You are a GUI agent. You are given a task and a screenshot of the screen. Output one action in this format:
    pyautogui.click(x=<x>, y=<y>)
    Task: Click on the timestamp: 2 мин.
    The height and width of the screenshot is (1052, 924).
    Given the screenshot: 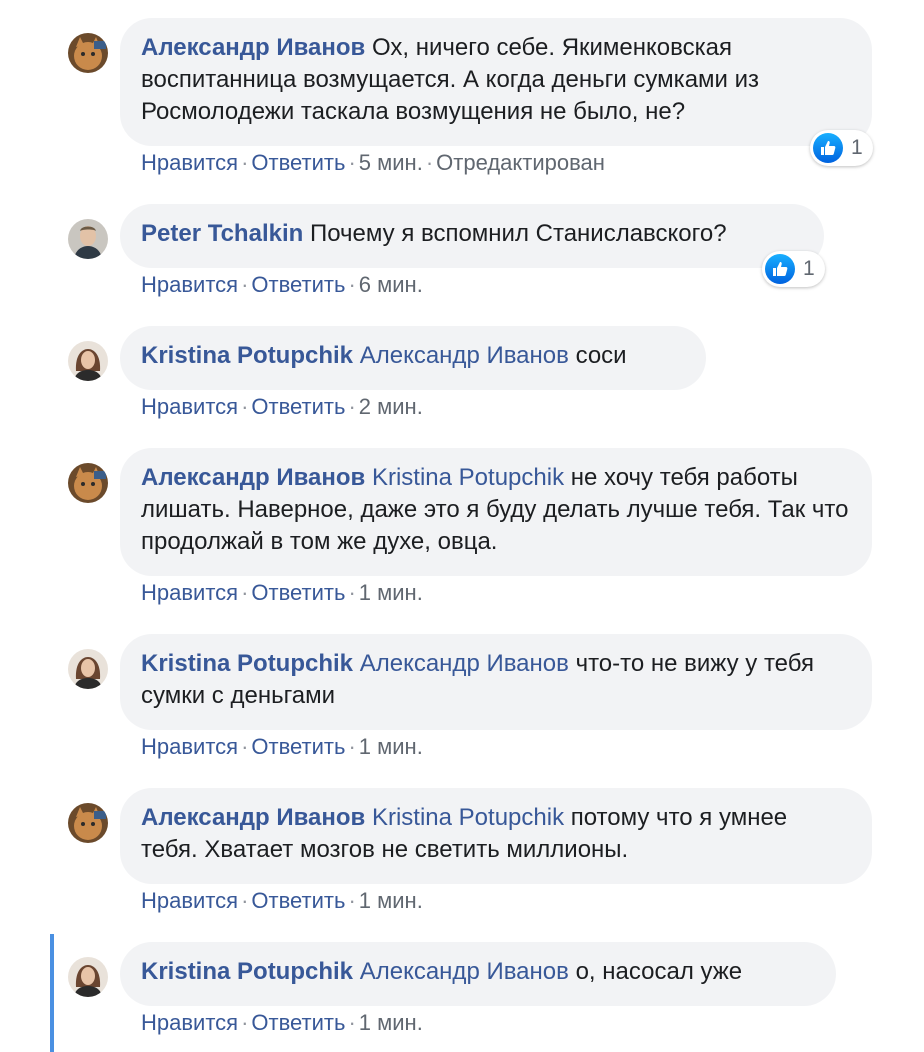 What is the action you would take?
    pyautogui.click(x=391, y=406)
    